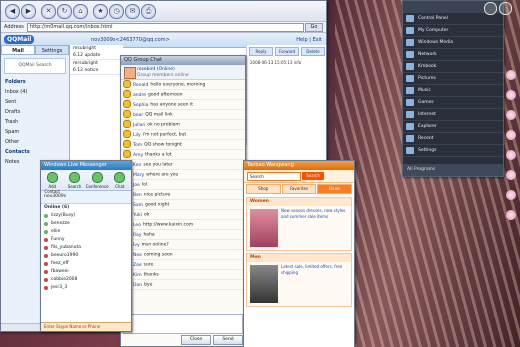  What do you see at coordinates (28, 11) in the screenshot?
I see `forward-icon: ▶` at bounding box center [28, 11].